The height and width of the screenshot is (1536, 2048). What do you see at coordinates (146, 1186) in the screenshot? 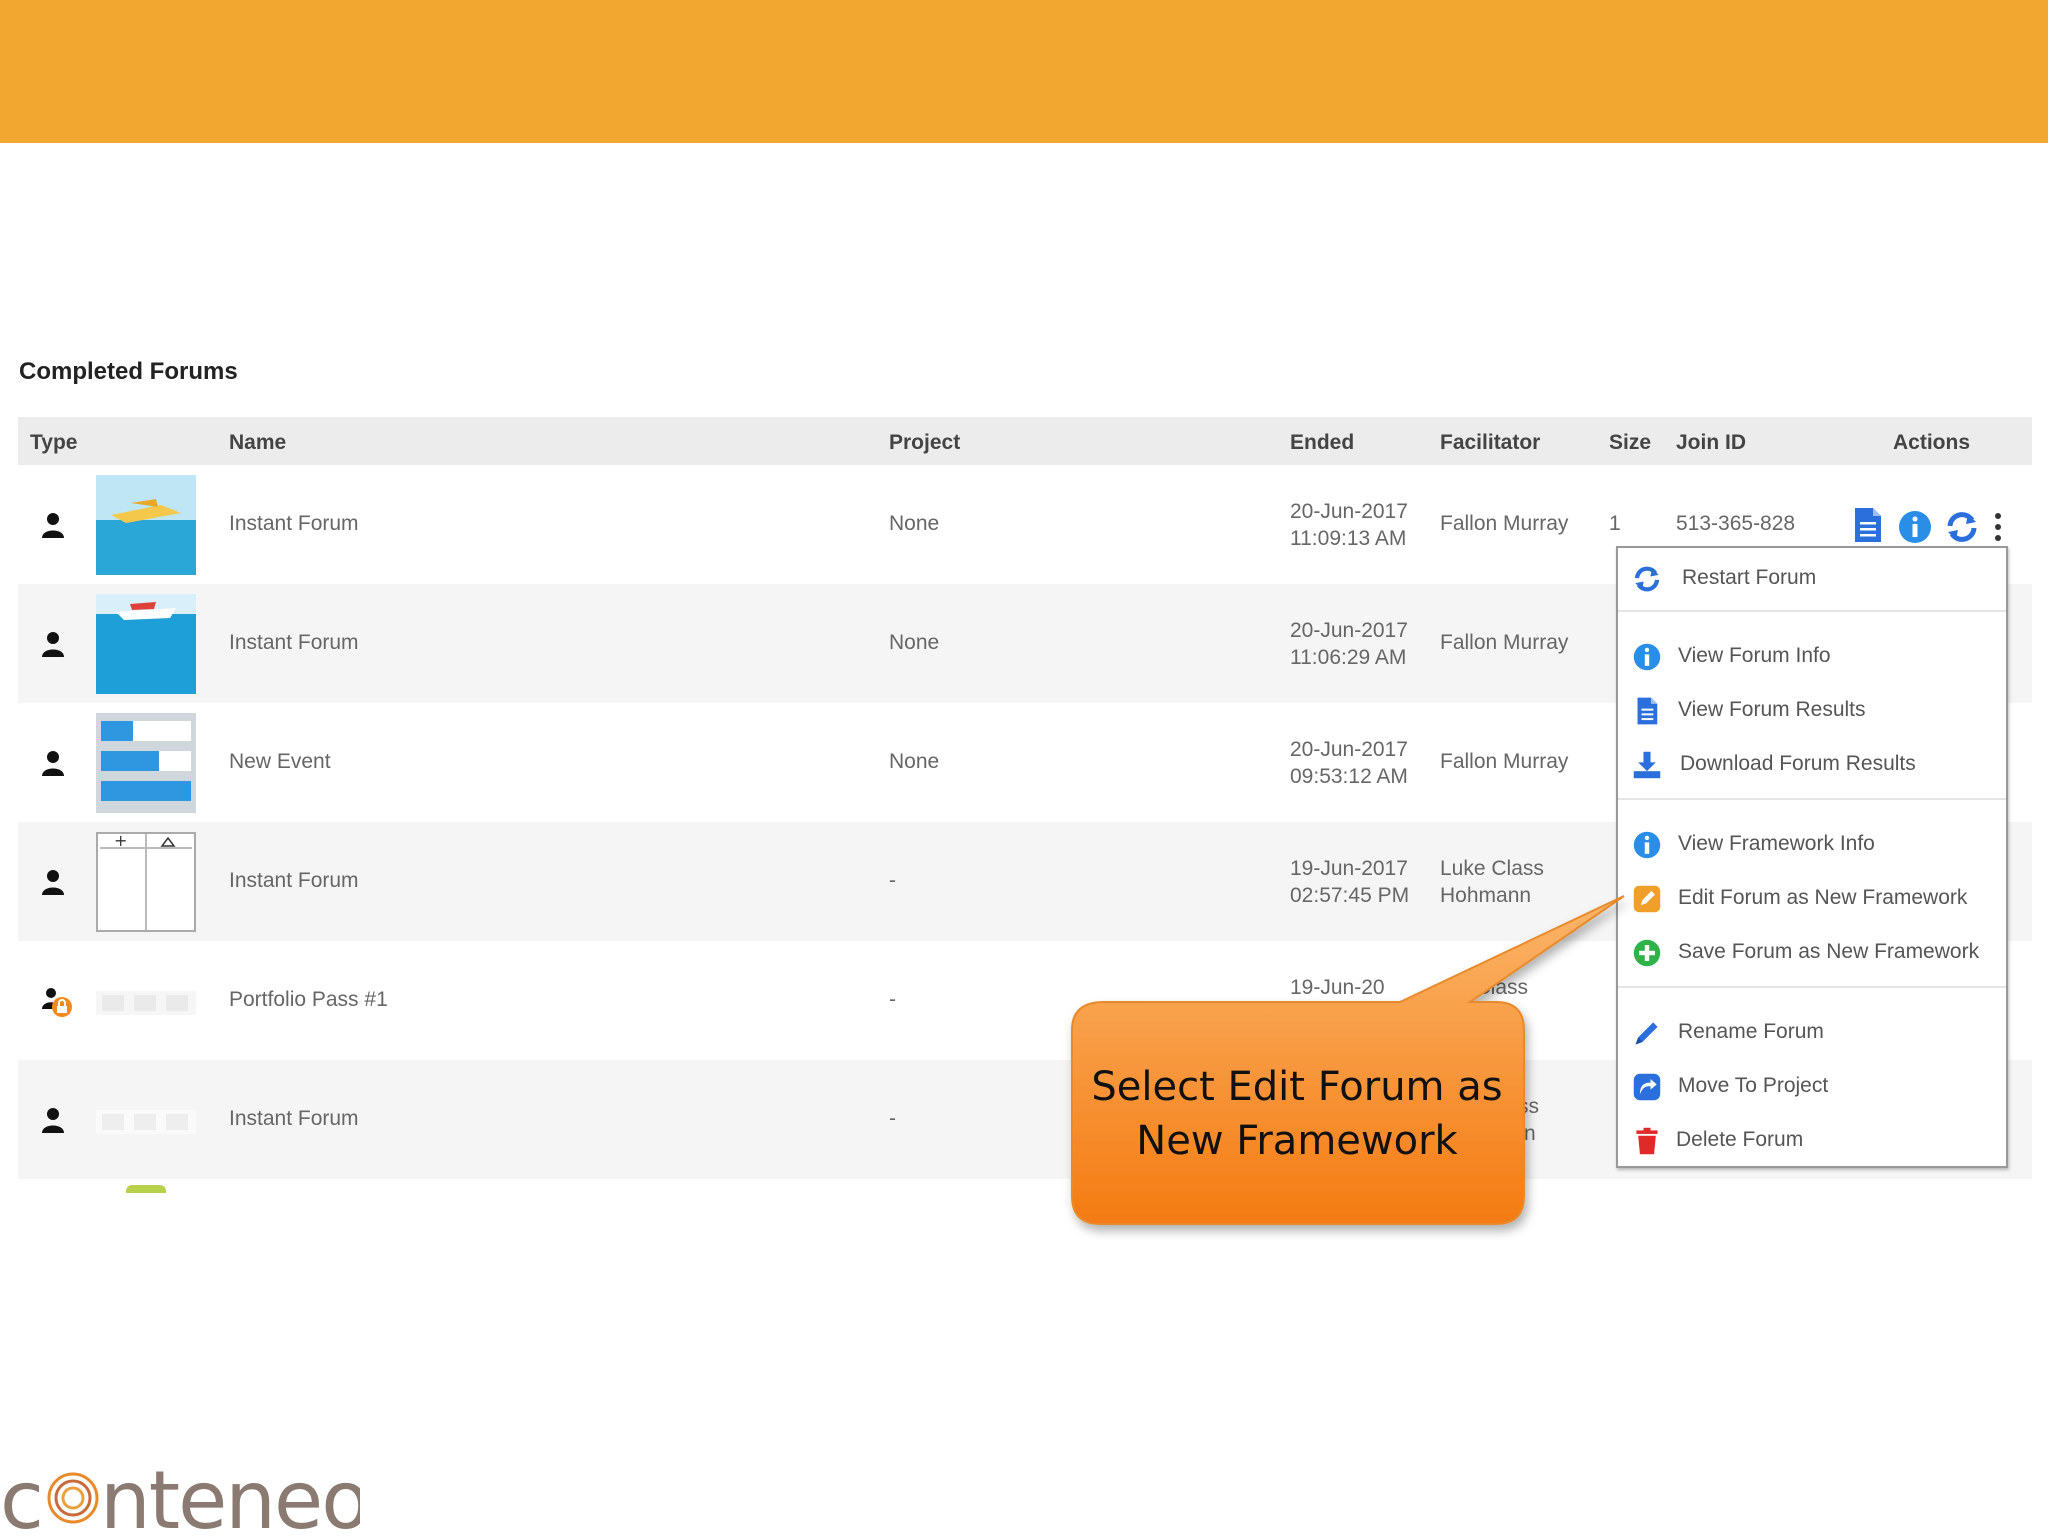
I see `table-row-partial` at bounding box center [146, 1186].